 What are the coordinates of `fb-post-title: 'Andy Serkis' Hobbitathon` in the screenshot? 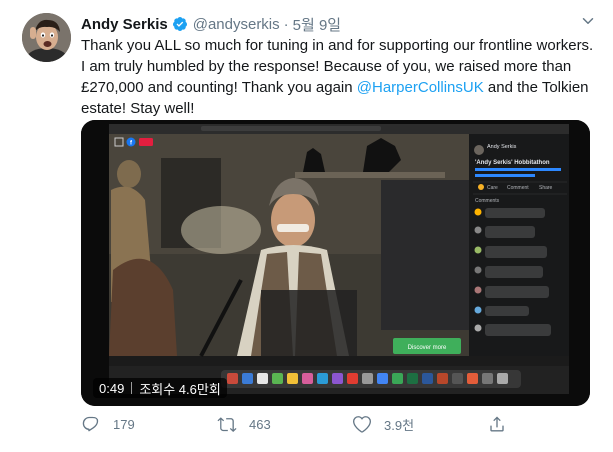 It's located at (512, 163).